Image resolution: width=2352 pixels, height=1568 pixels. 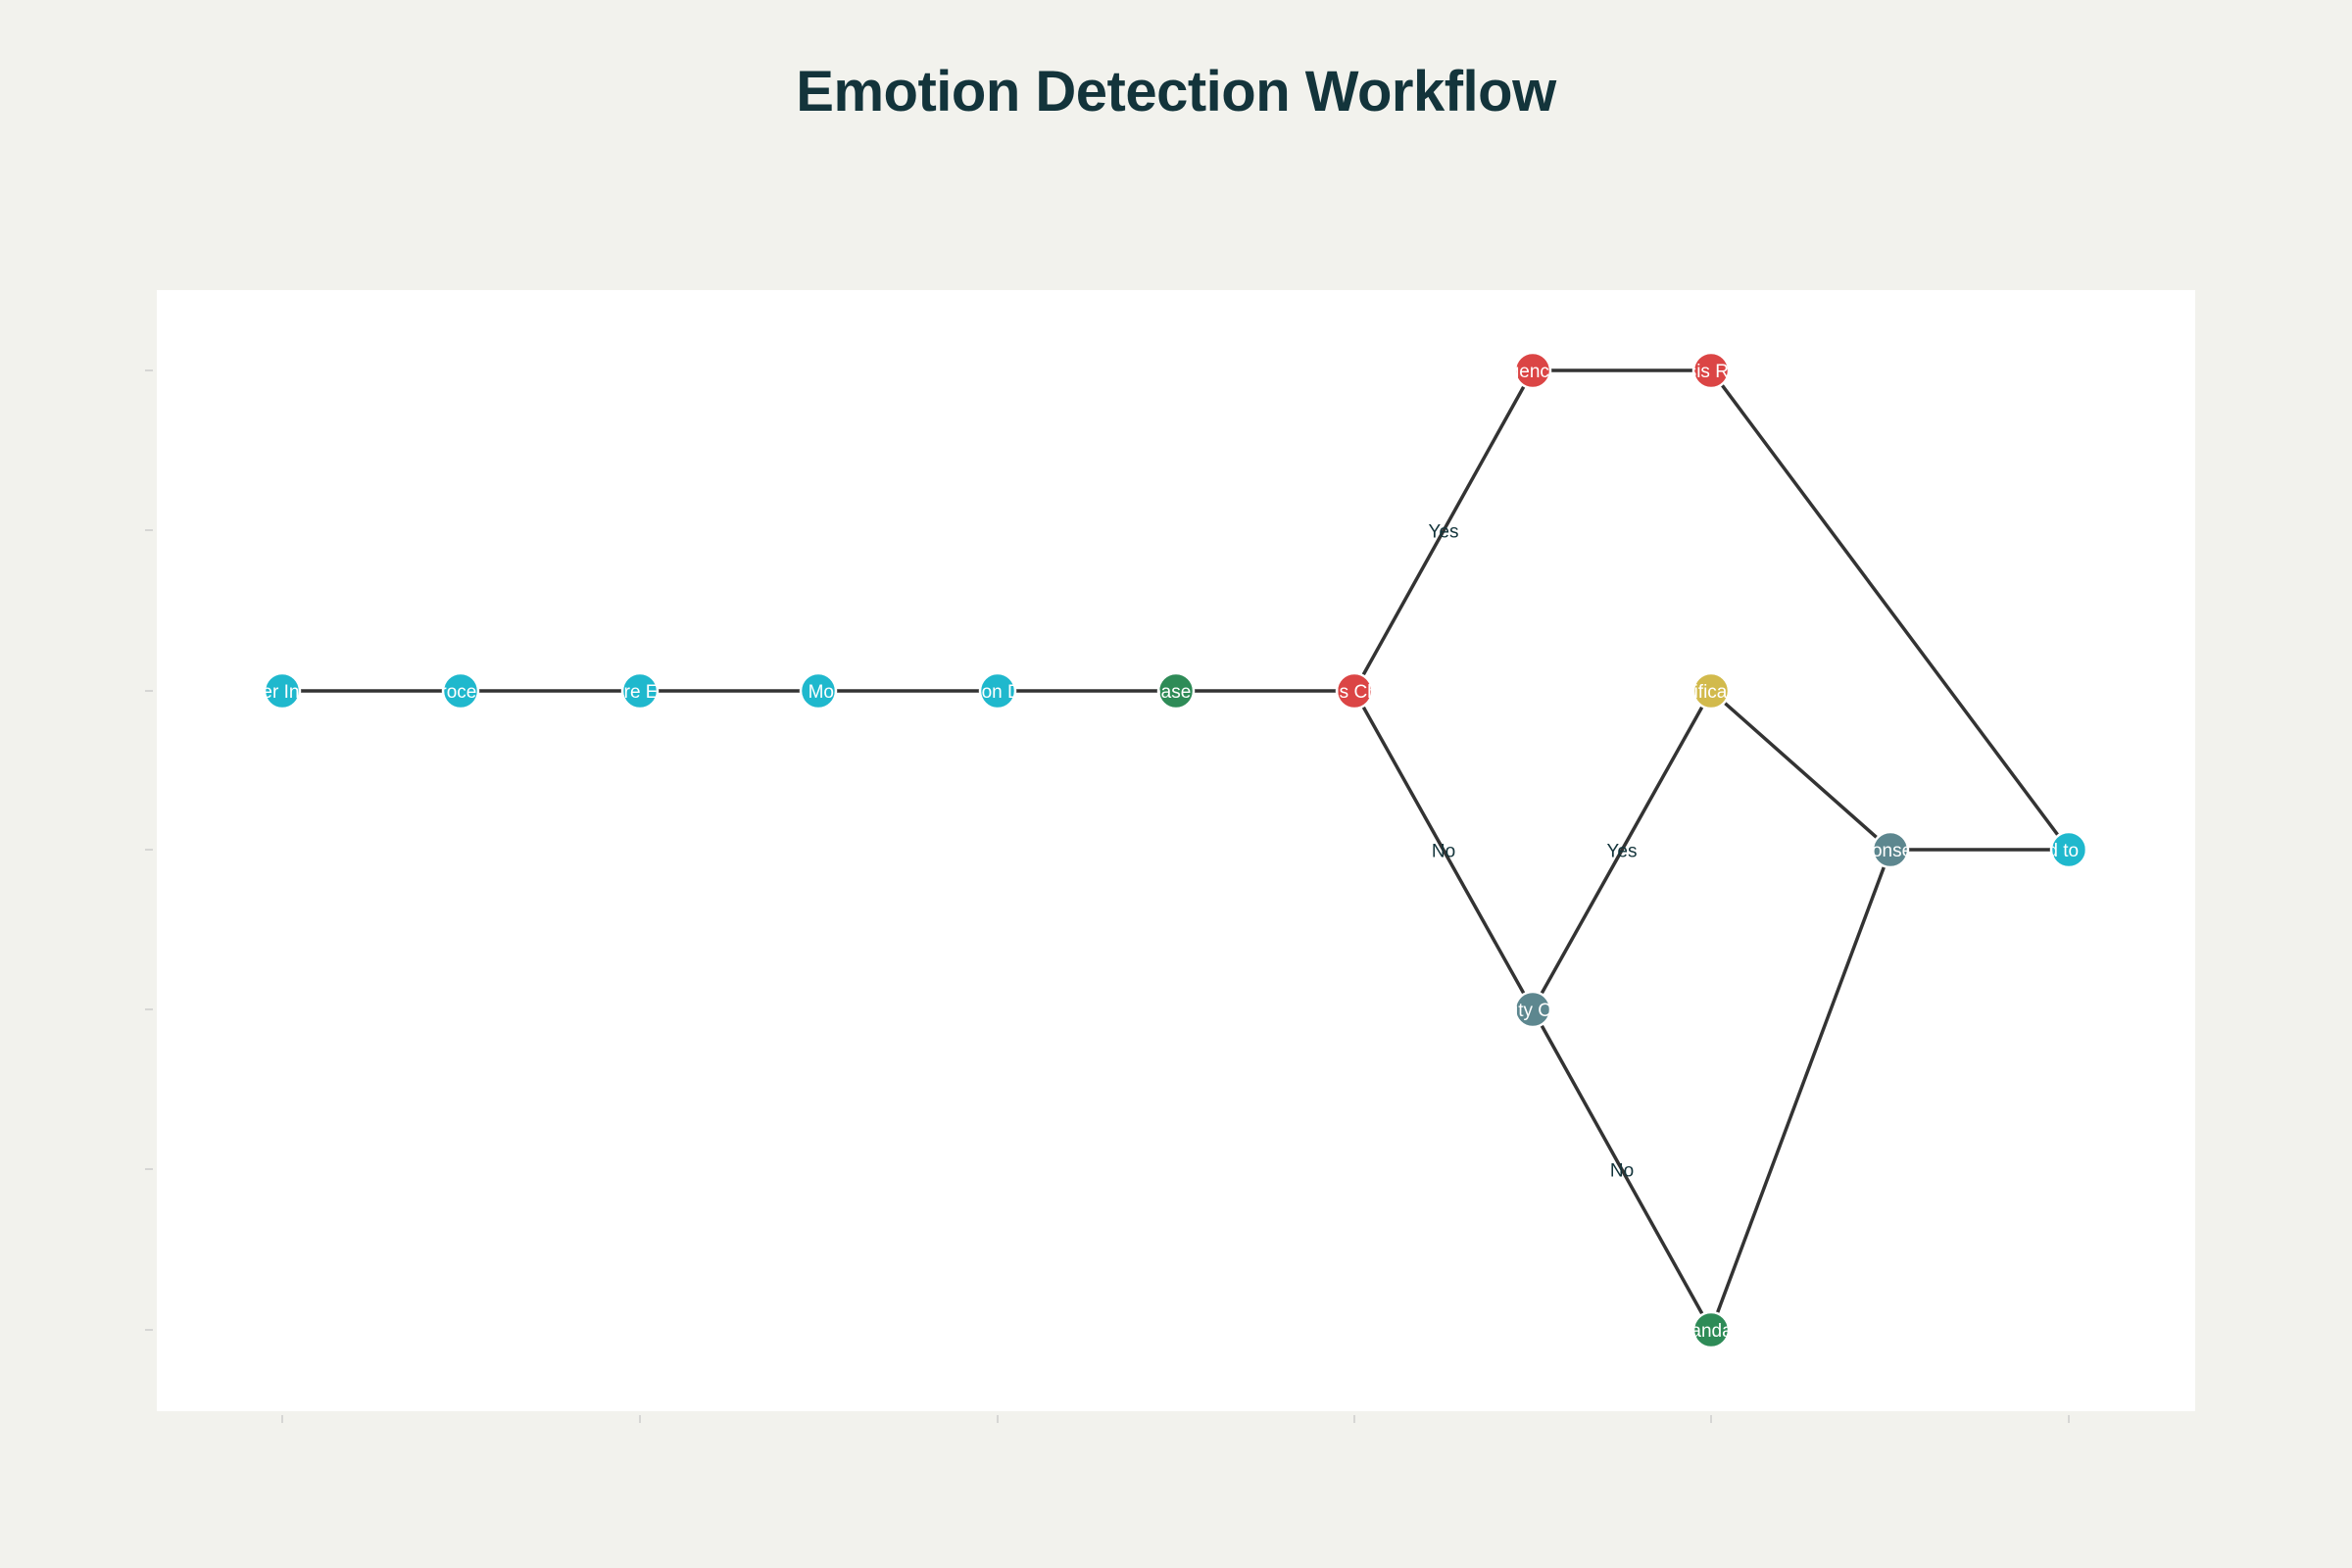 What do you see at coordinates (1444, 532) in the screenshot?
I see `edge-label-crisis-check-to-emergency-alert: Yes` at bounding box center [1444, 532].